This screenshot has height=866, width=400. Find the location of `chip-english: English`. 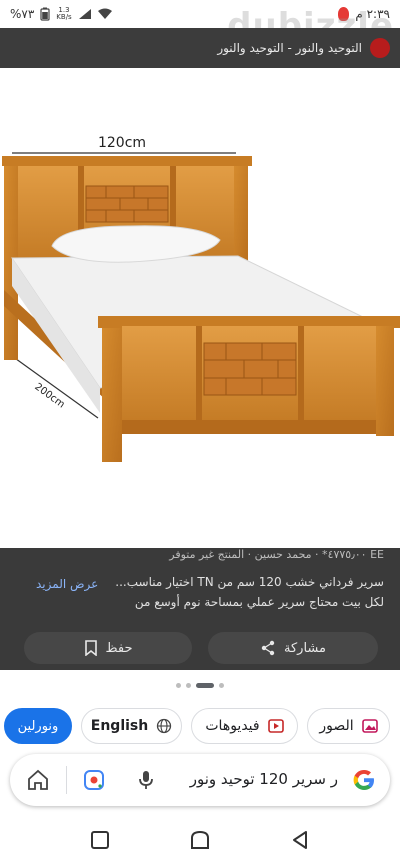

chip-english: English is located at coordinates (131, 726).